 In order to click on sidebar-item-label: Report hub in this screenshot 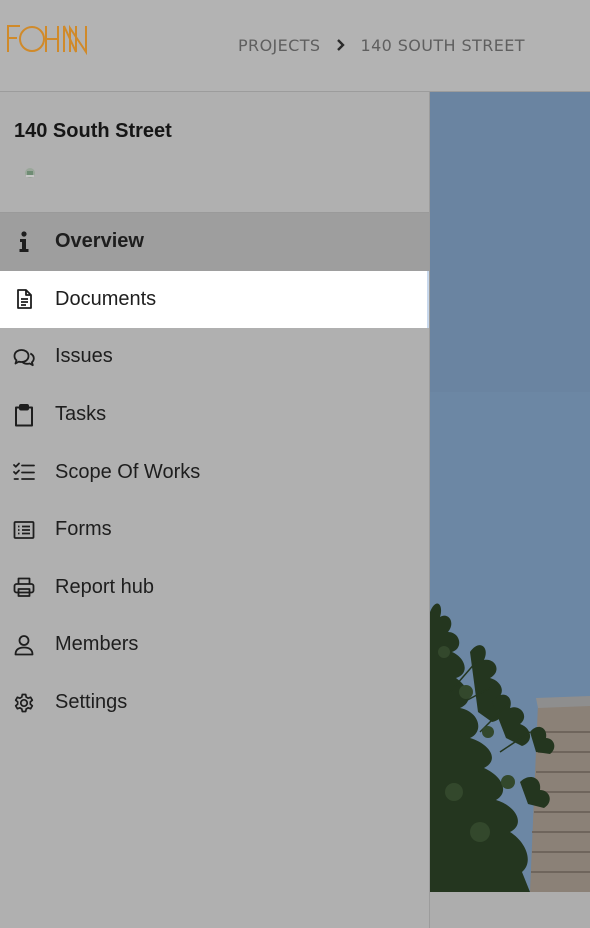, I will do `click(104, 586)`.